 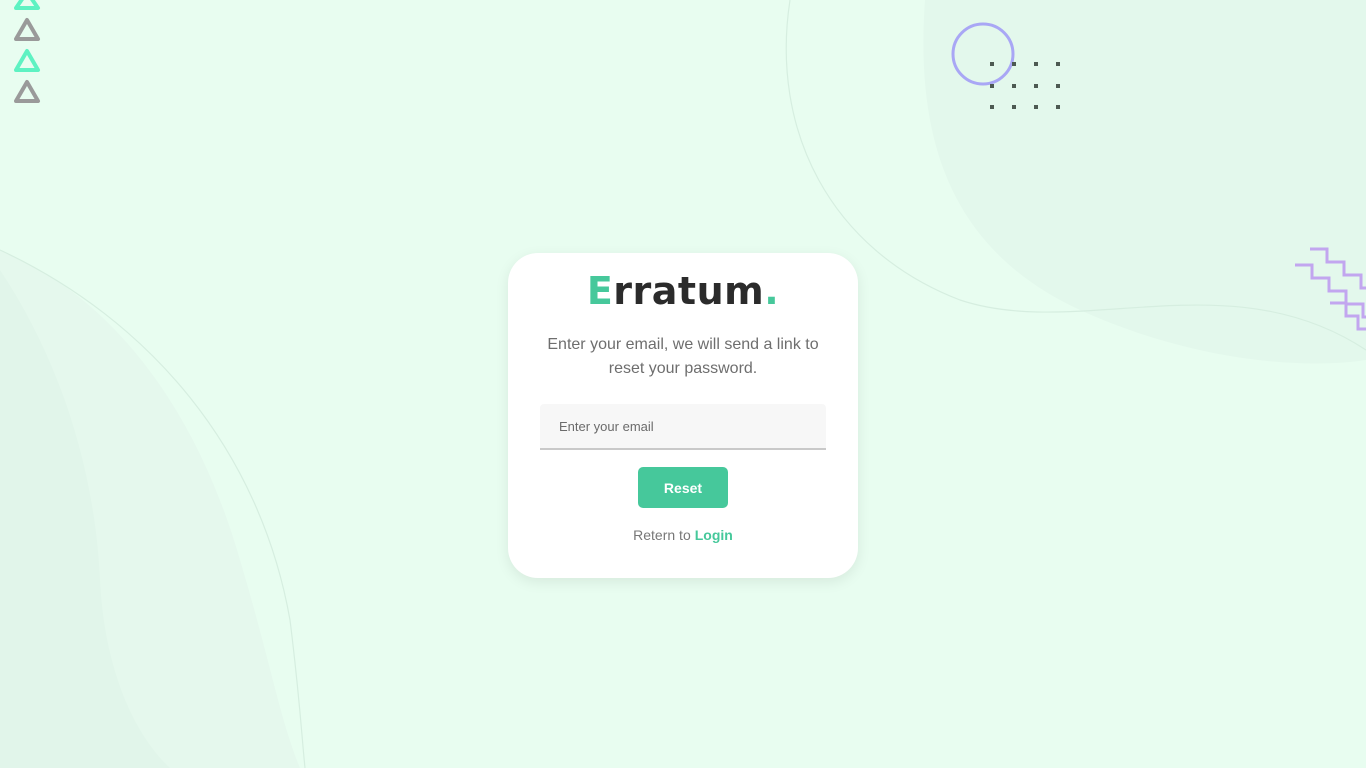 I want to click on brand-logo: Erratum., so click(x=683, y=291).